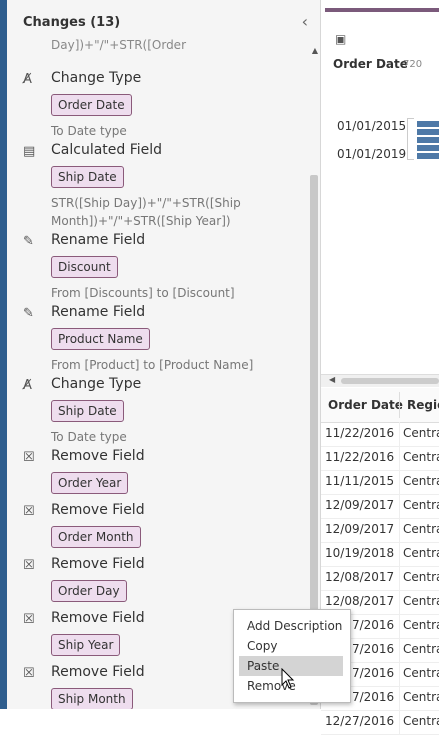 This screenshot has width=439, height=735. I want to click on profile-axis-label: 01/01/2015, so click(372, 126).